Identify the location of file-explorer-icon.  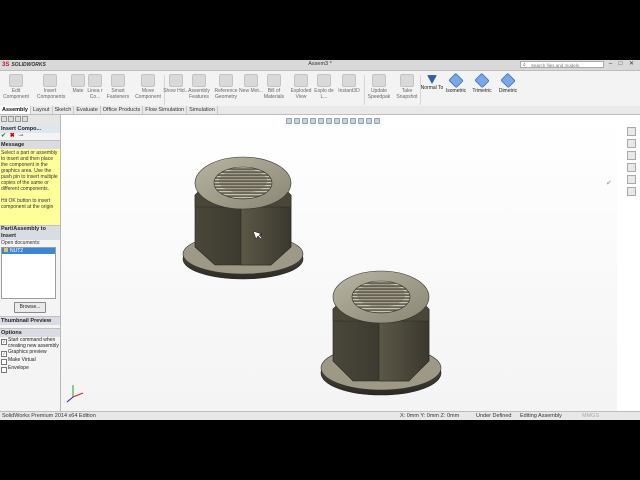
(631, 155).